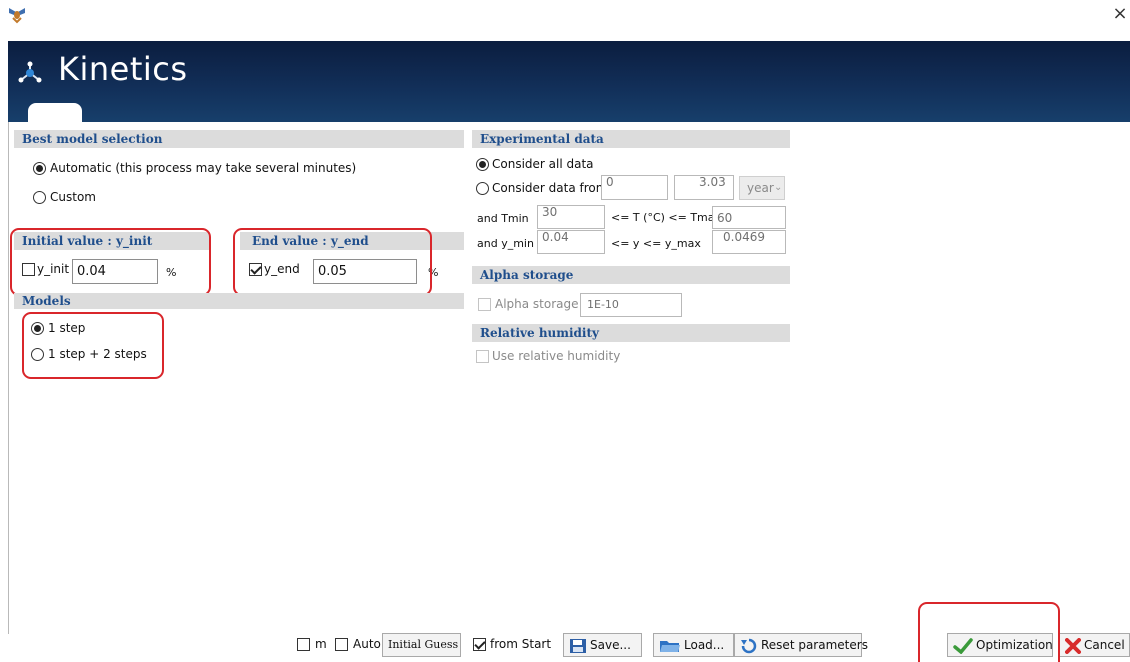  Describe the element at coordinates (503, 218) in the screenshot. I see `tmin-label: and Tmin` at that location.